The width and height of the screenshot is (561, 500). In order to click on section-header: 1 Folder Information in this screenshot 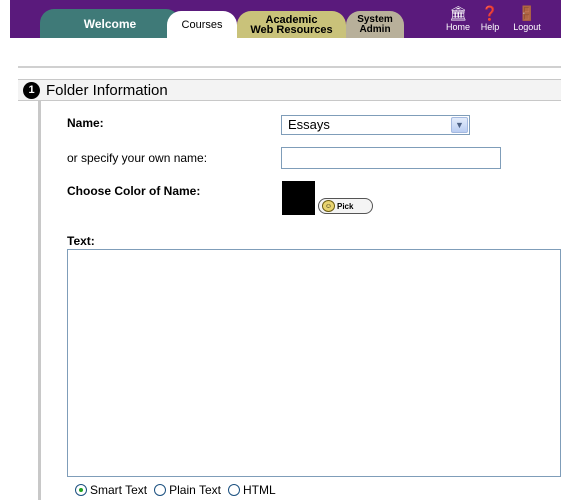, I will do `click(289, 90)`.